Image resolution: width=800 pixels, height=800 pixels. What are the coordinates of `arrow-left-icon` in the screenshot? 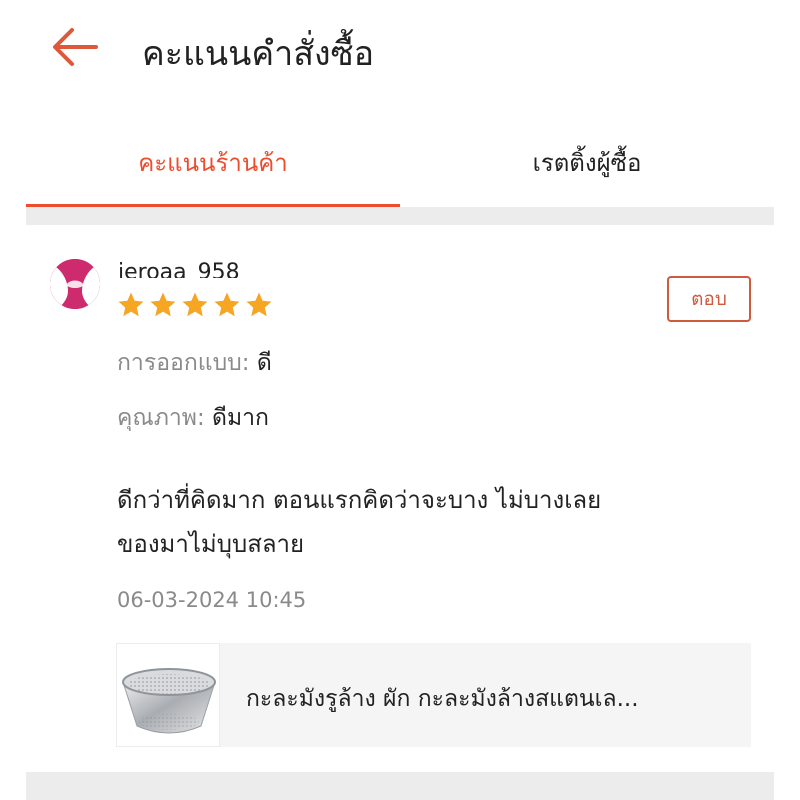 It's located at (75, 47).